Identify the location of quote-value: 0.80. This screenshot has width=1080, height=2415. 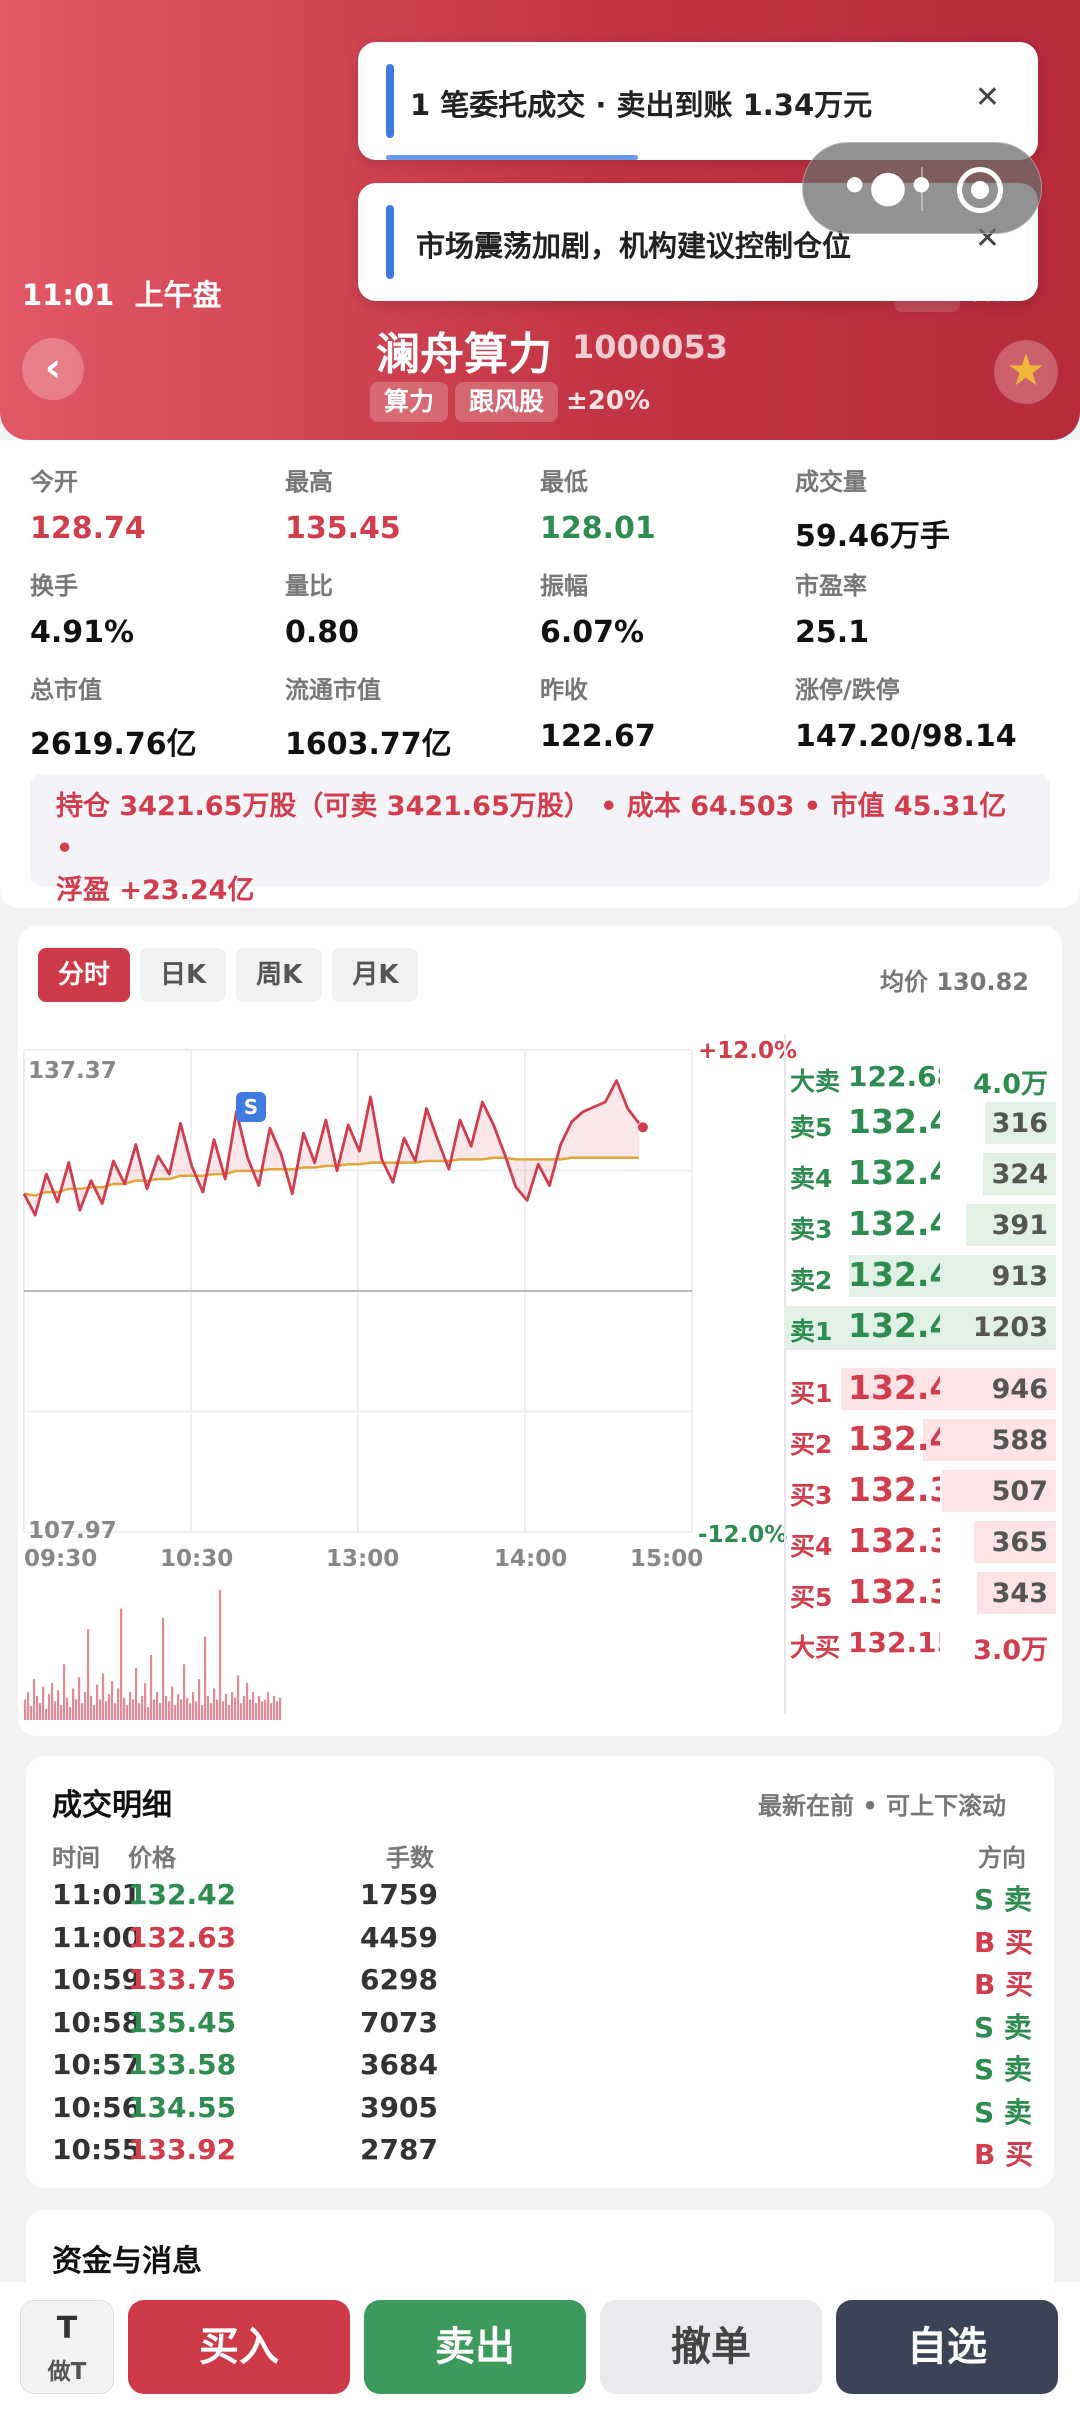
(322, 632).